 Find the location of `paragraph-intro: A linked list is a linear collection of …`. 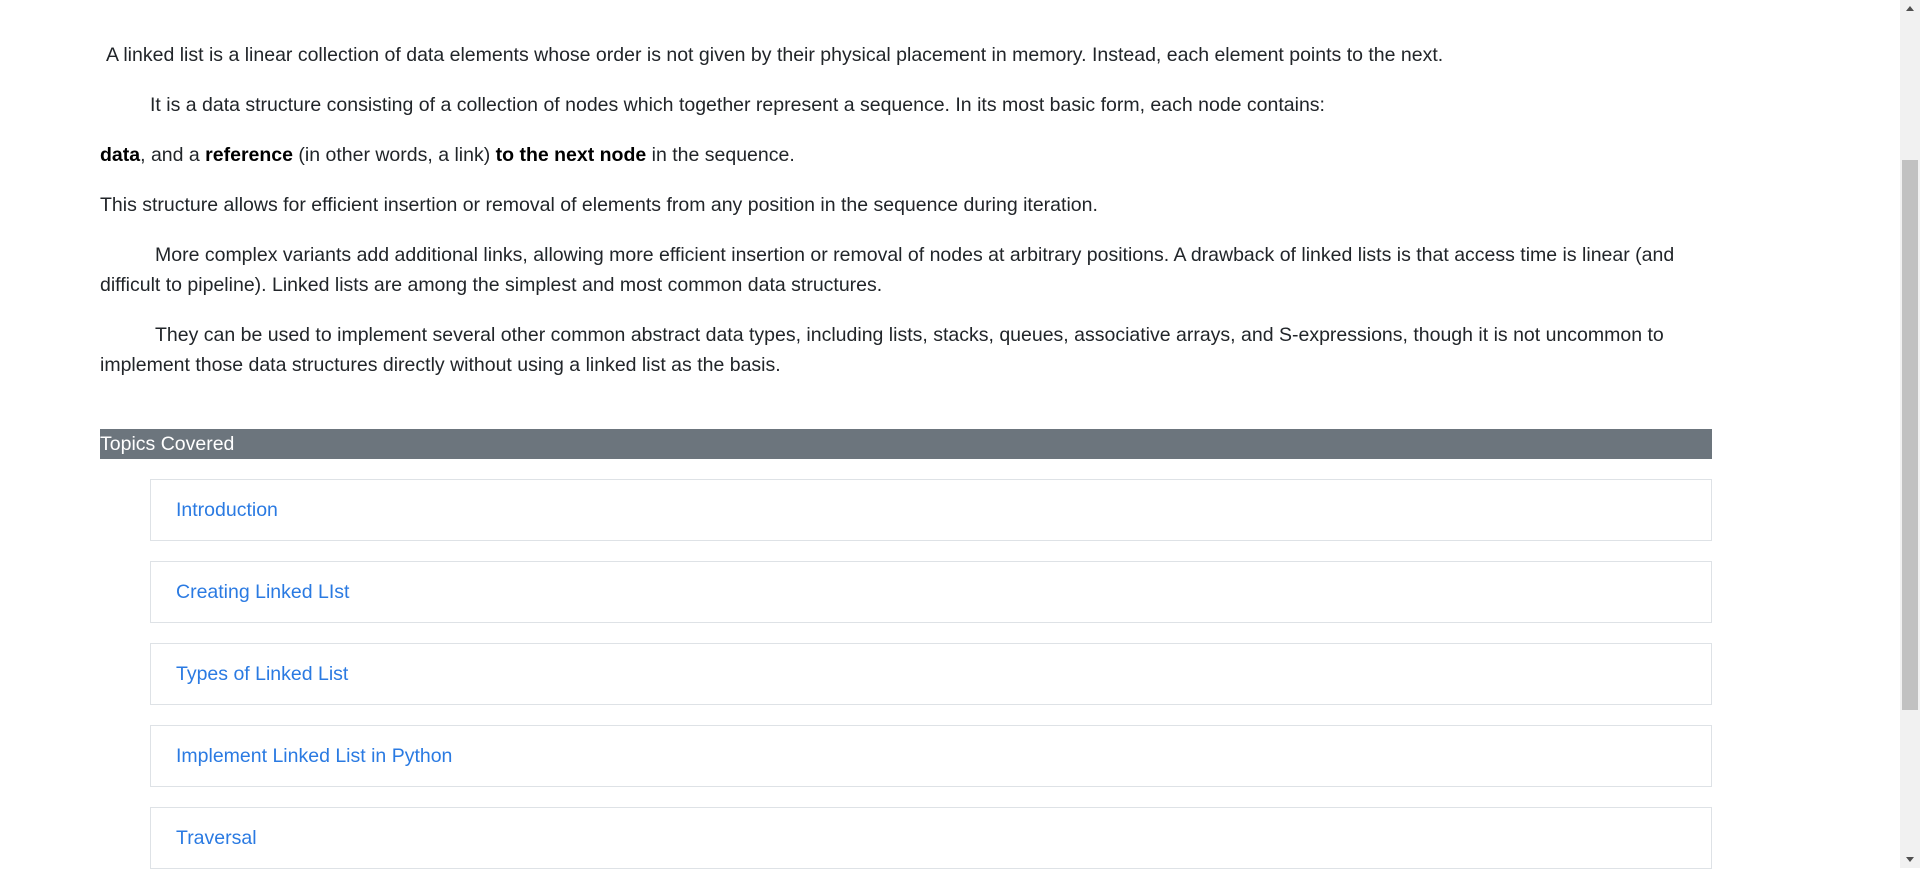

paragraph-intro: A linked list is a linear collection of … is located at coordinates (906, 55).